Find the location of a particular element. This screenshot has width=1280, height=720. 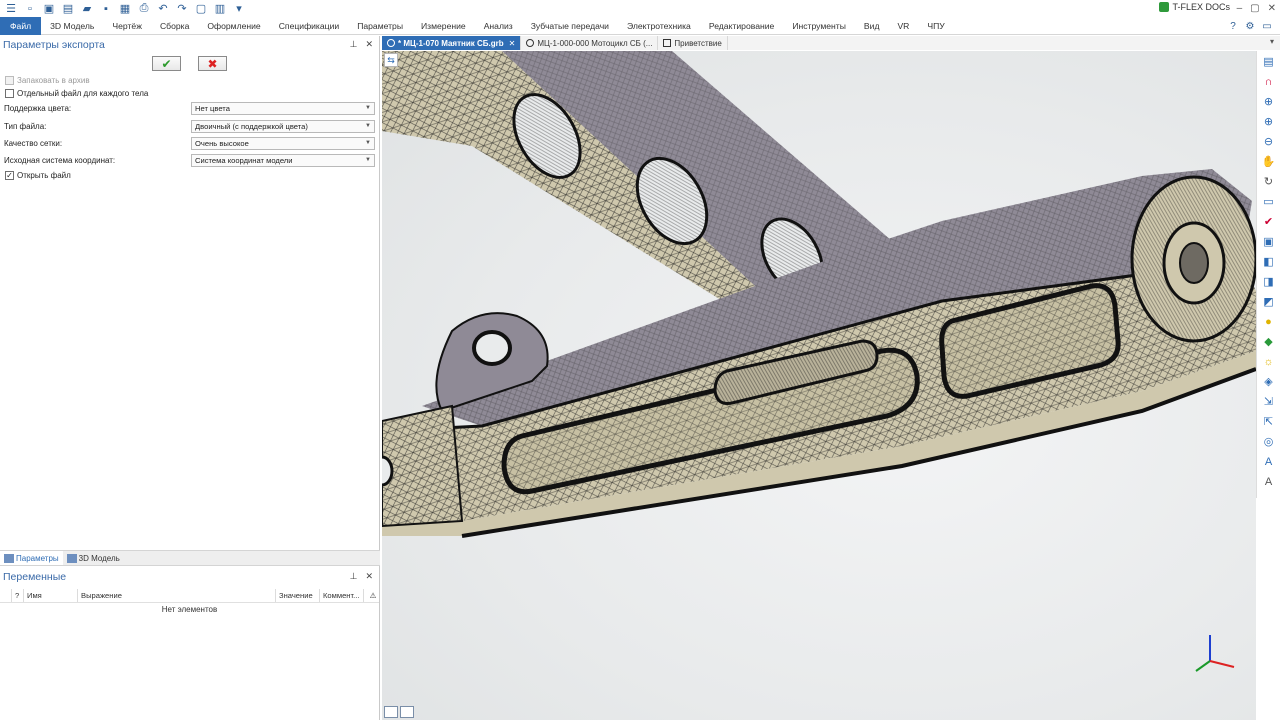

tab-document-pendulum-label: * МЦ-1-070 Маятник СБ.grb is located at coordinates (451, 43).